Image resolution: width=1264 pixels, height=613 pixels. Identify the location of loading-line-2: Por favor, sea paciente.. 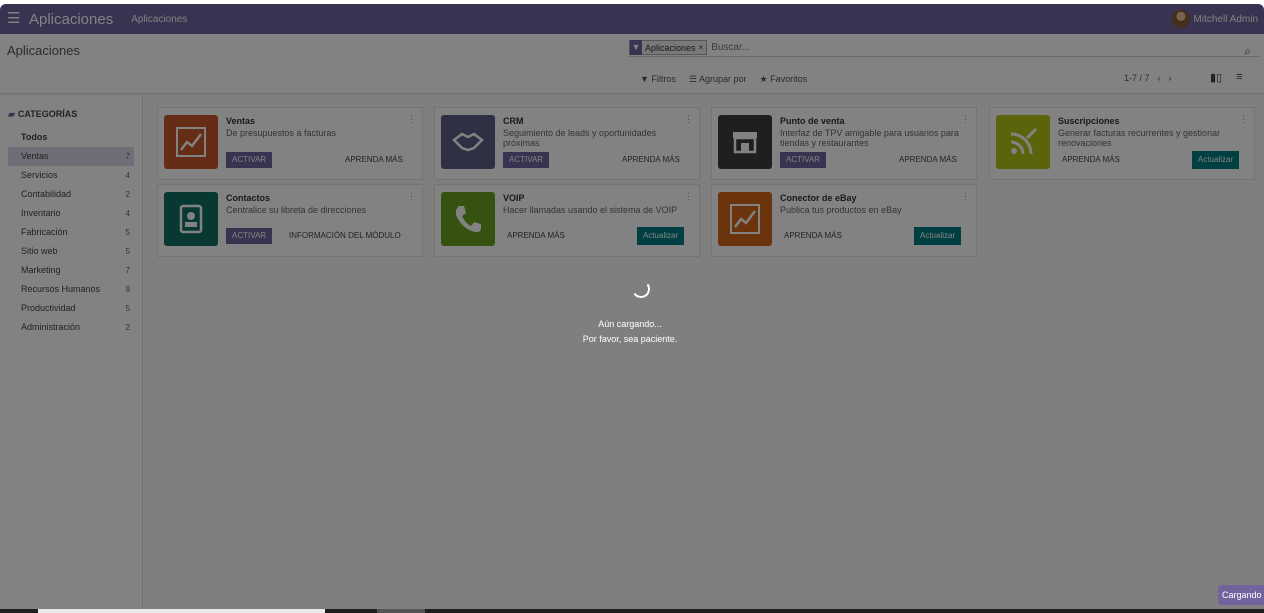
(630, 339).